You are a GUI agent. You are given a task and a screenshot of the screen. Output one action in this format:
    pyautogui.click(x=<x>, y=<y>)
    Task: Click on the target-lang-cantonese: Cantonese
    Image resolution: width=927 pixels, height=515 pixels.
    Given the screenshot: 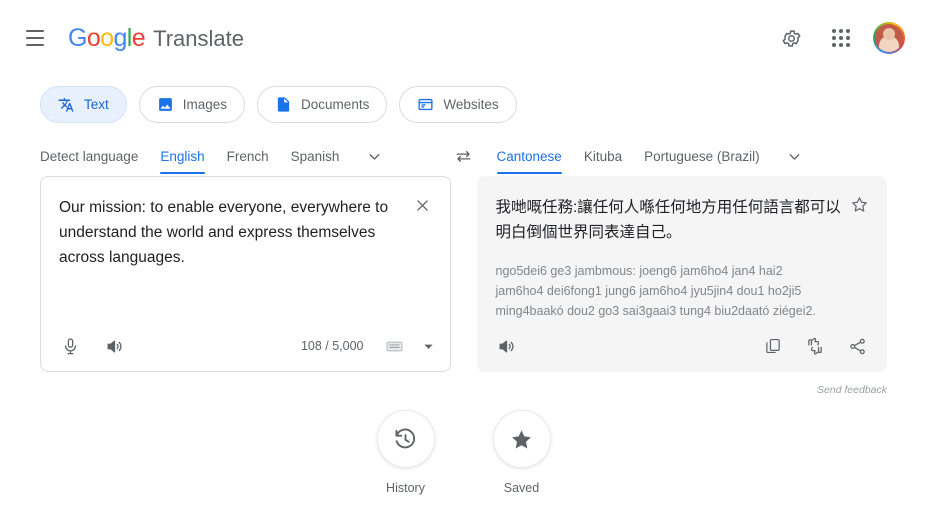 What is the action you would take?
    pyautogui.click(x=529, y=156)
    